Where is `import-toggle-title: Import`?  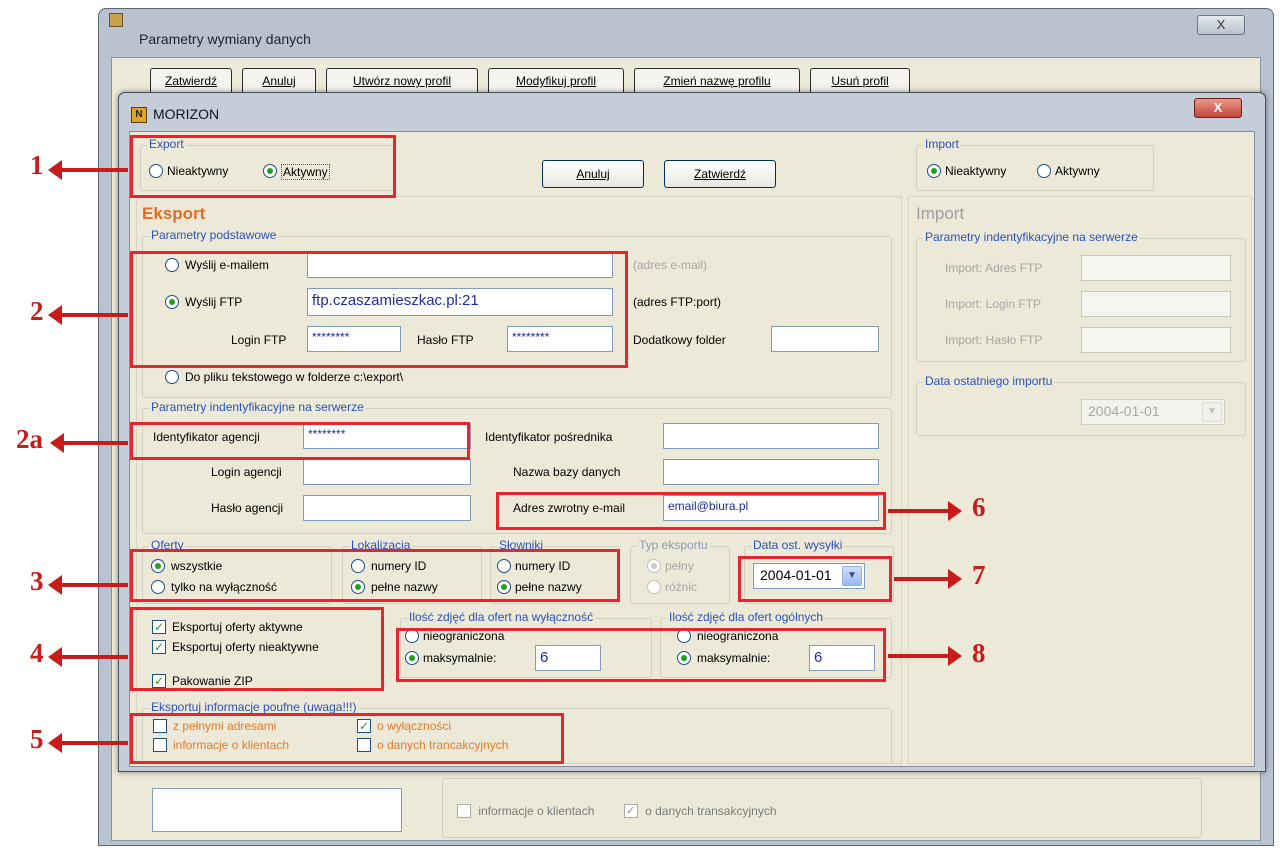
import-toggle-title: Import is located at coordinates (942, 144).